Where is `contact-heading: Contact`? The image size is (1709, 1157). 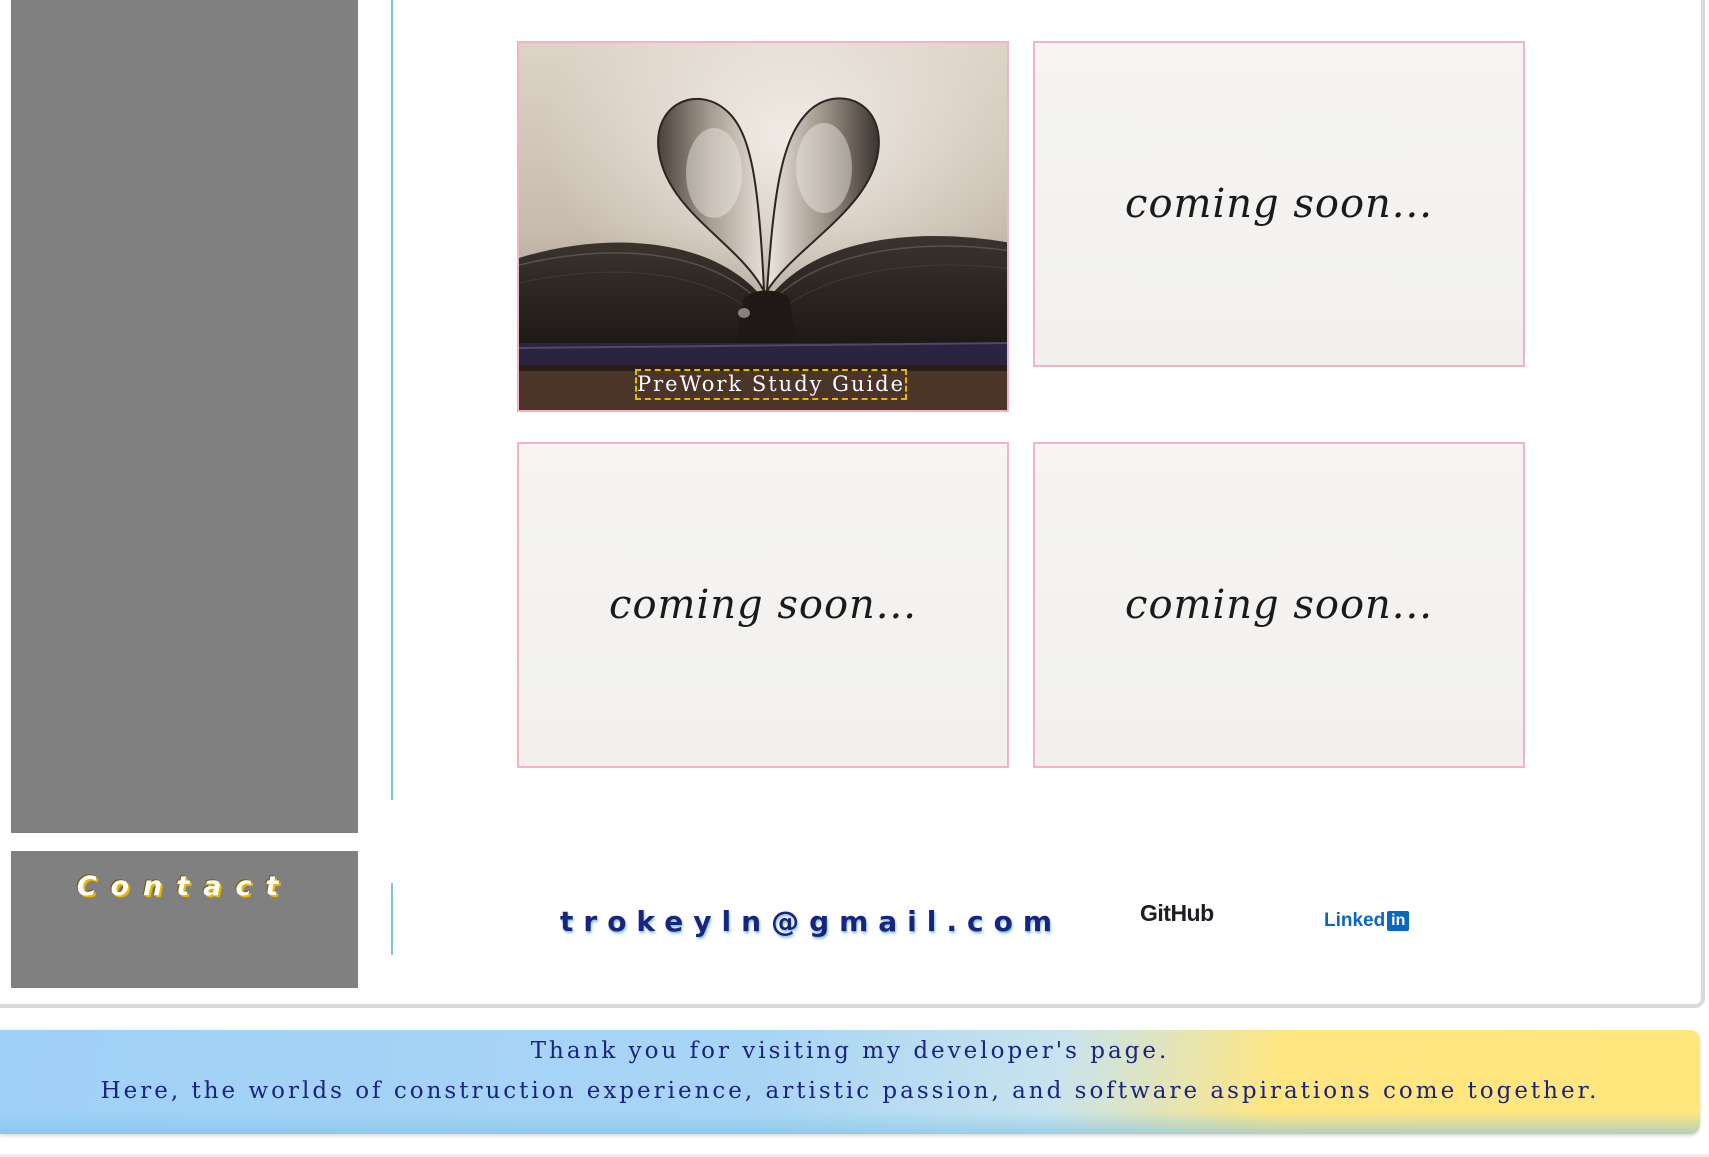
contact-heading: Contact is located at coordinates (184, 886).